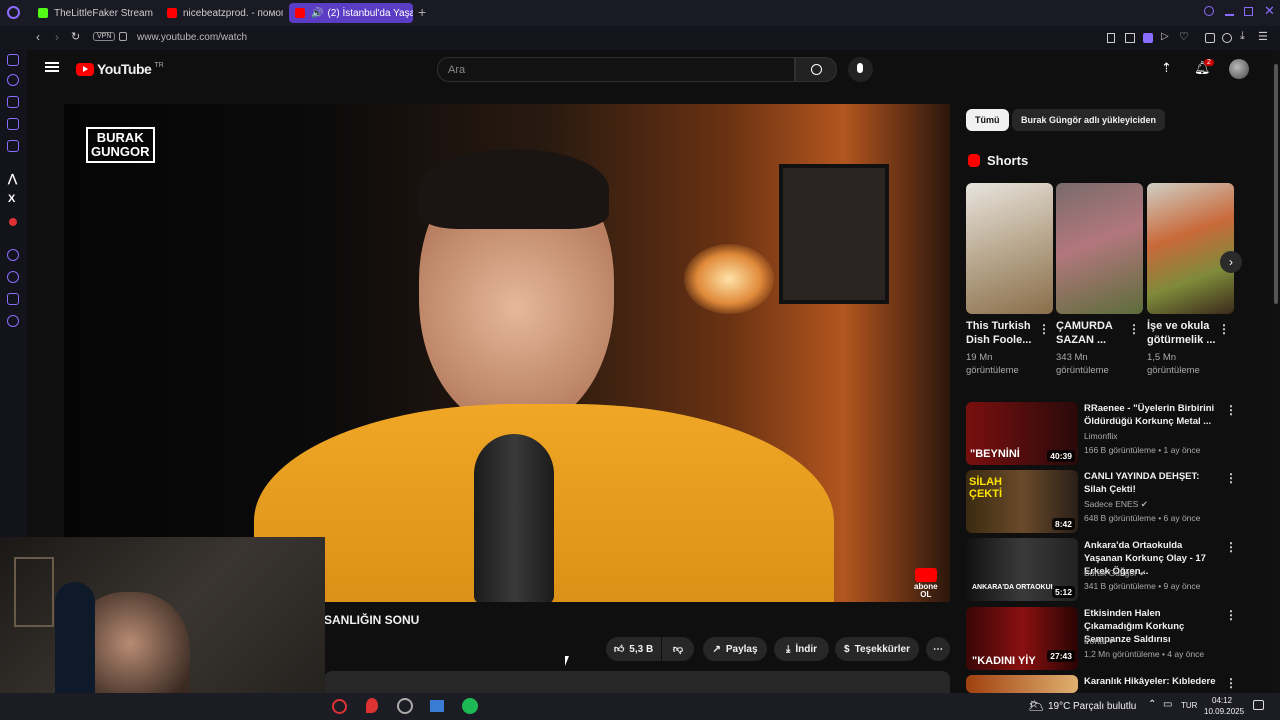 This screenshot has width=1280, height=720. What do you see at coordinates (1151, 681) in the screenshot?
I see `rec-title: Karanlık Hikâyeler: Kıbledere` at bounding box center [1151, 681].